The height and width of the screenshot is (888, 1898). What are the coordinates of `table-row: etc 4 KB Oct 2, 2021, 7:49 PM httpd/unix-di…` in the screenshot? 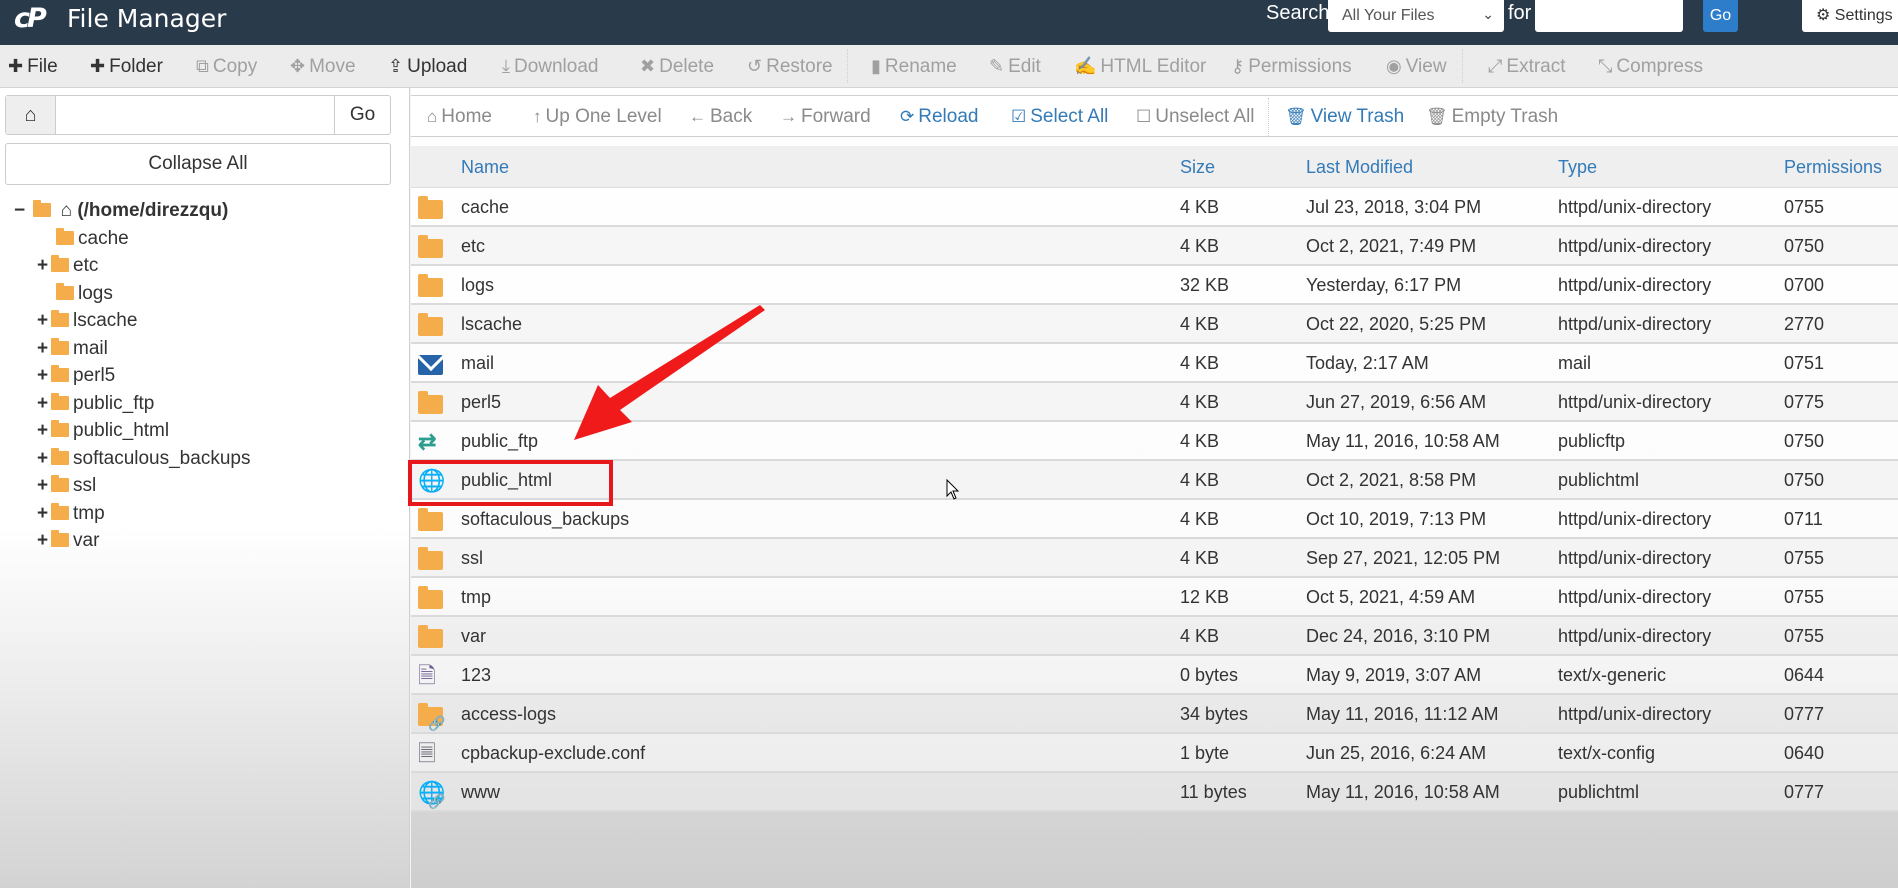 It's located at (1154, 246).